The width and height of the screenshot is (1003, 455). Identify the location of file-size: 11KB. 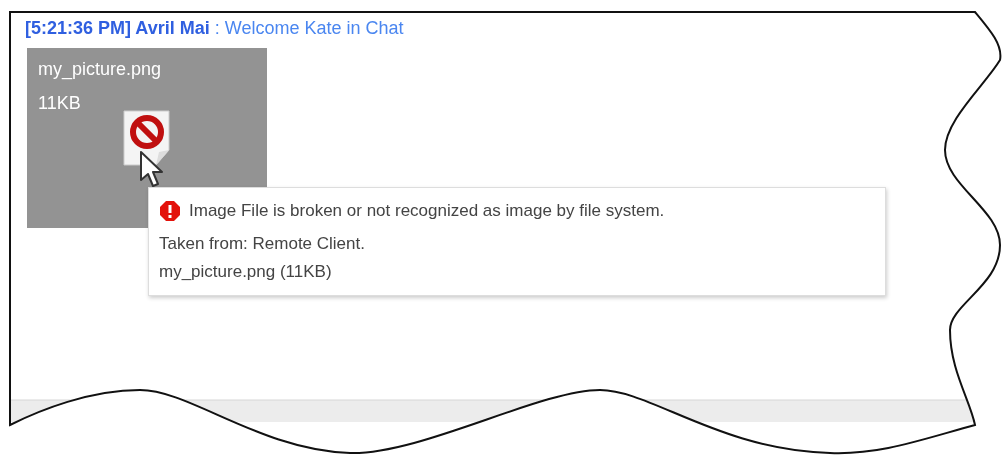
(60, 103).